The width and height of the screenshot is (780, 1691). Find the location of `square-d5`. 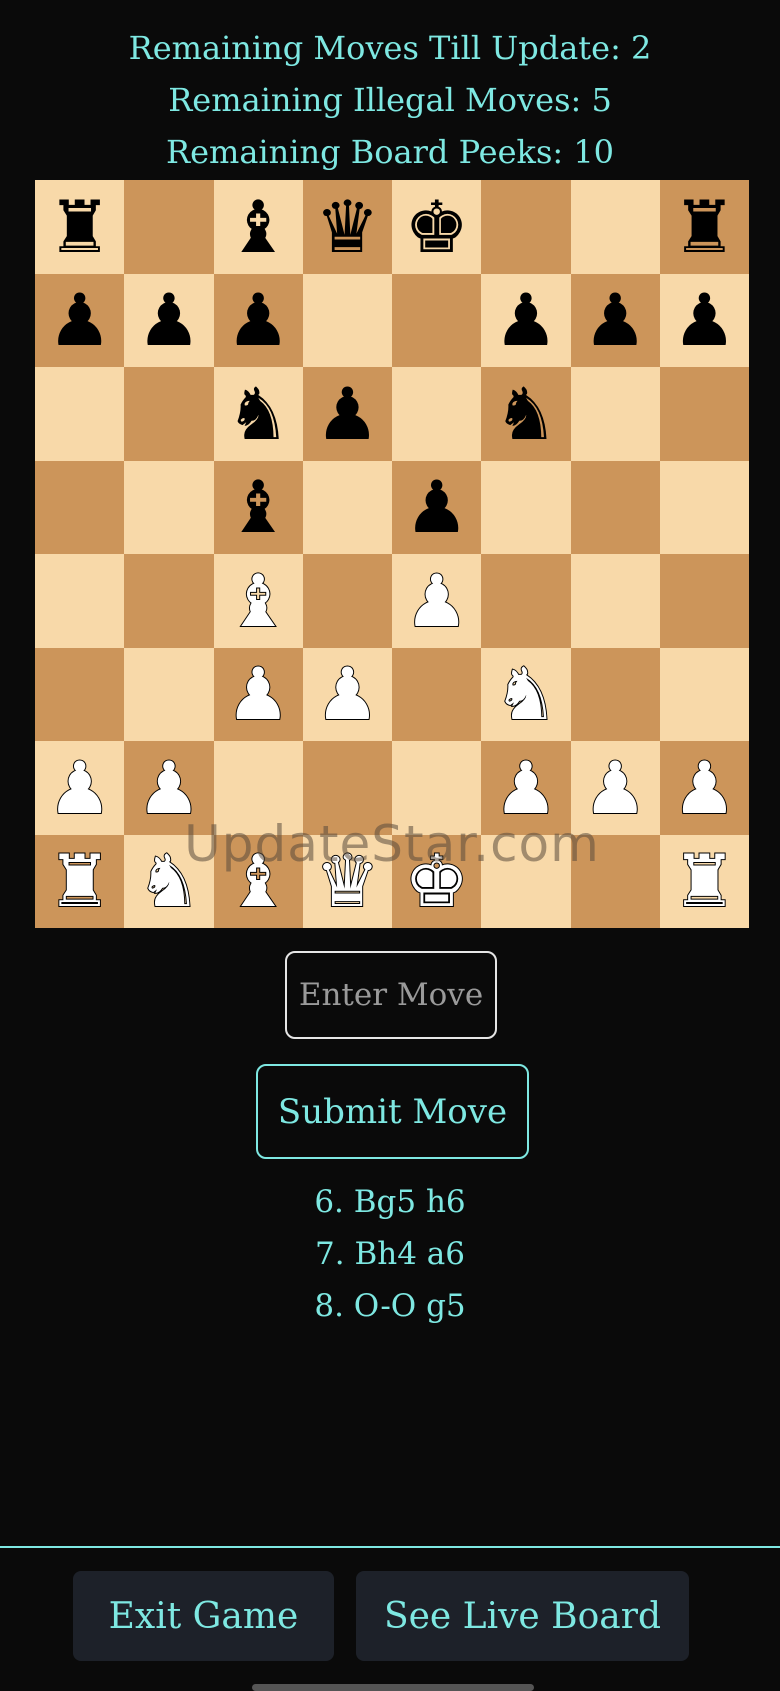

square-d5 is located at coordinates (347, 507).